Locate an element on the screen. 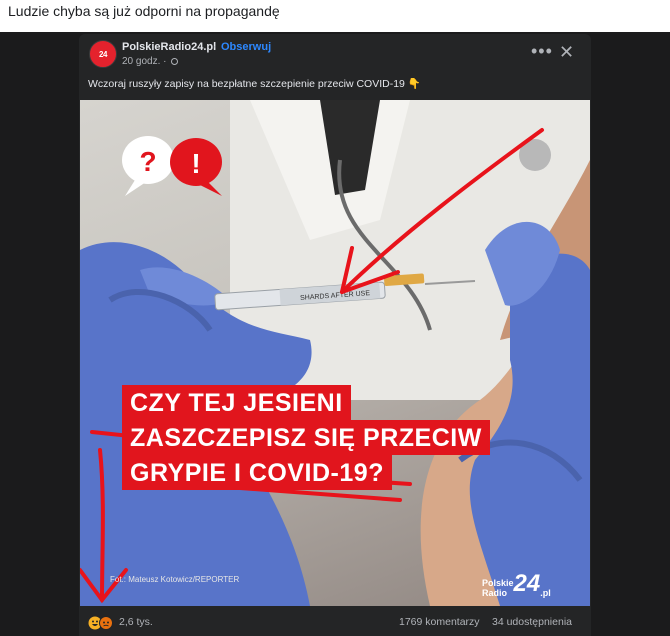 This screenshot has width=670, height=636. polskie-radio-logo: Polskie Radio 24.pl is located at coordinates (516, 584).